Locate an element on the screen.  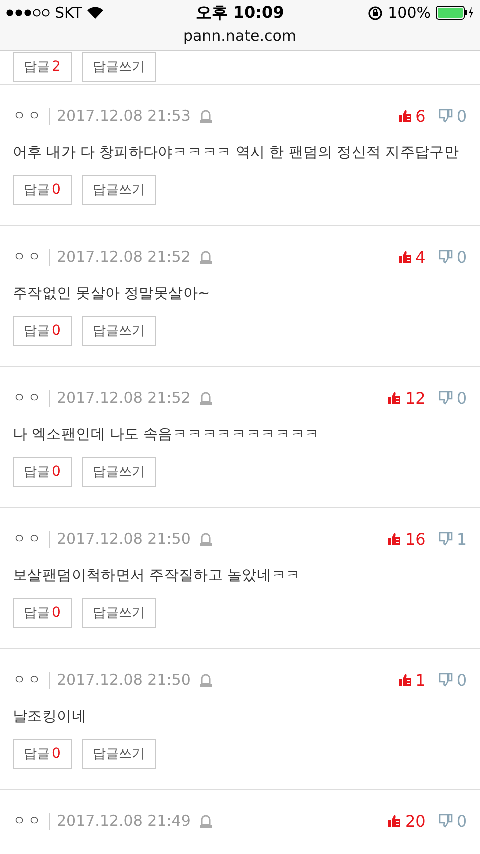
reply-button: 답글 2 is located at coordinates (42, 67).